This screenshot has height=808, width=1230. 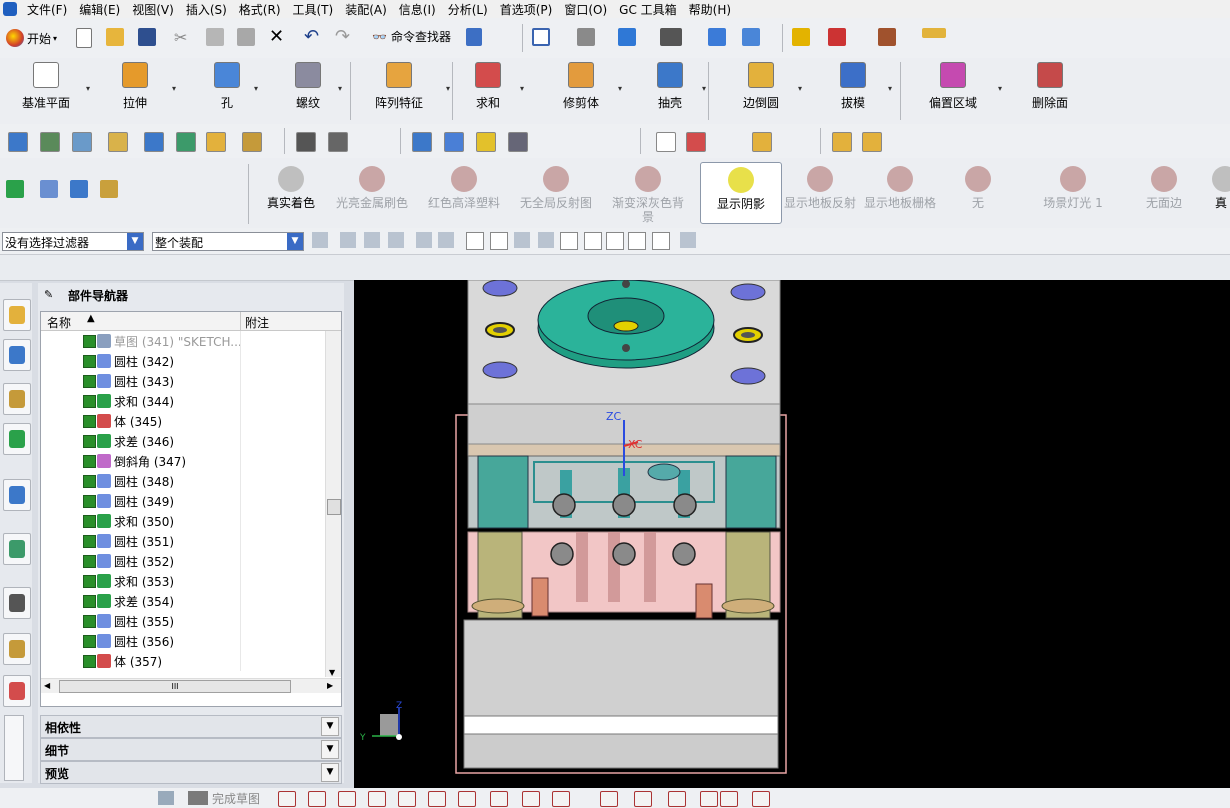 I want to click on vertical-scrollbar: ▼, so click(x=333, y=504).